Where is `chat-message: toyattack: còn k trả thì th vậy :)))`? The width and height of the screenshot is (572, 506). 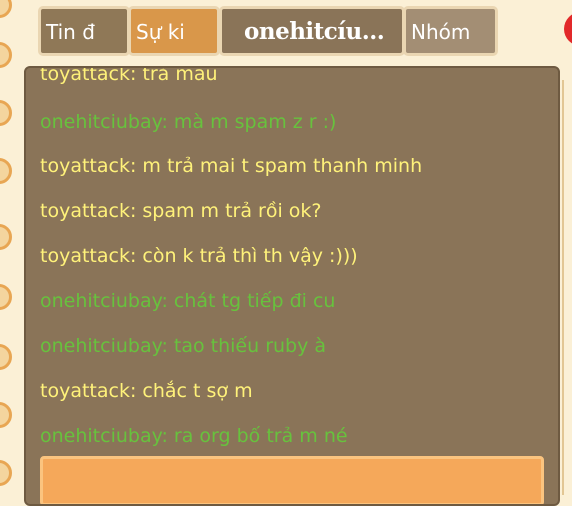 chat-message: toyattack: còn k trả thì th vậy :))) is located at coordinates (199, 256).